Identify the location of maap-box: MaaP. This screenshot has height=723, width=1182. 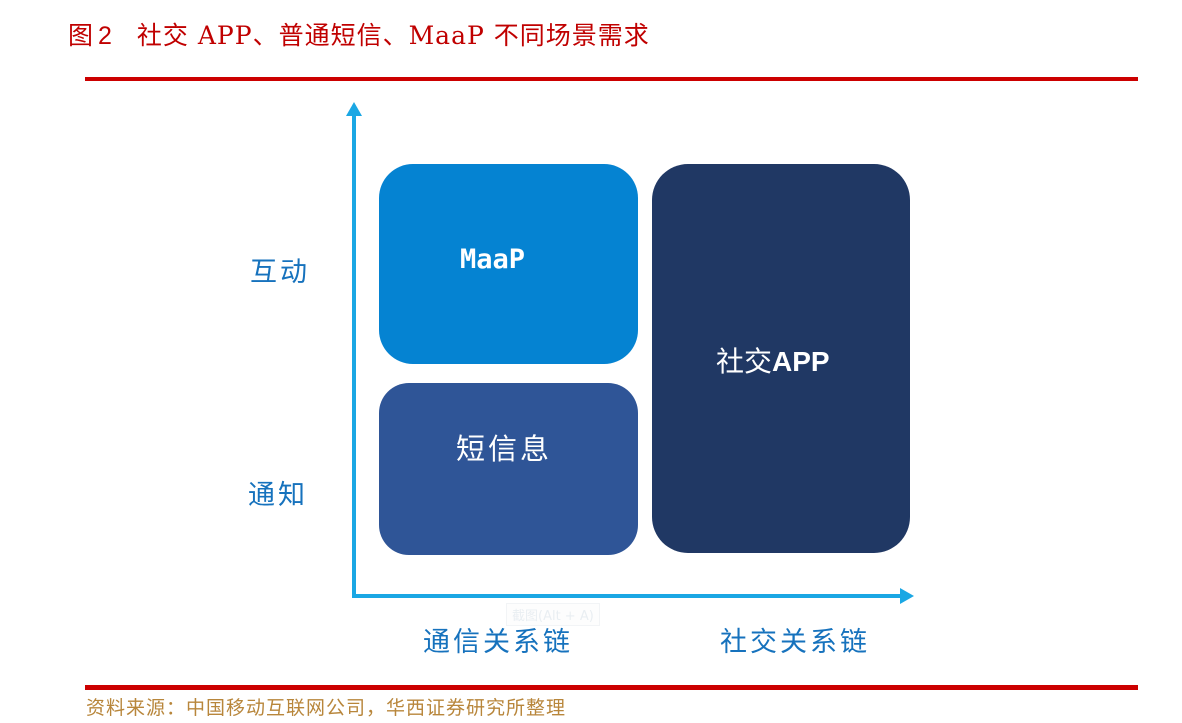
(508, 264).